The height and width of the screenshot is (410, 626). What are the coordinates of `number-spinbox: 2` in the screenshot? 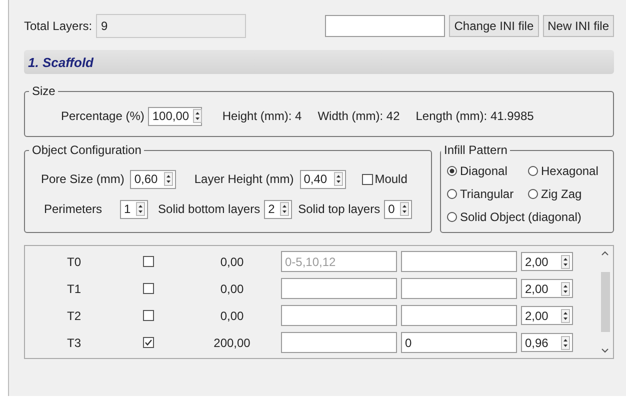 It's located at (278, 209).